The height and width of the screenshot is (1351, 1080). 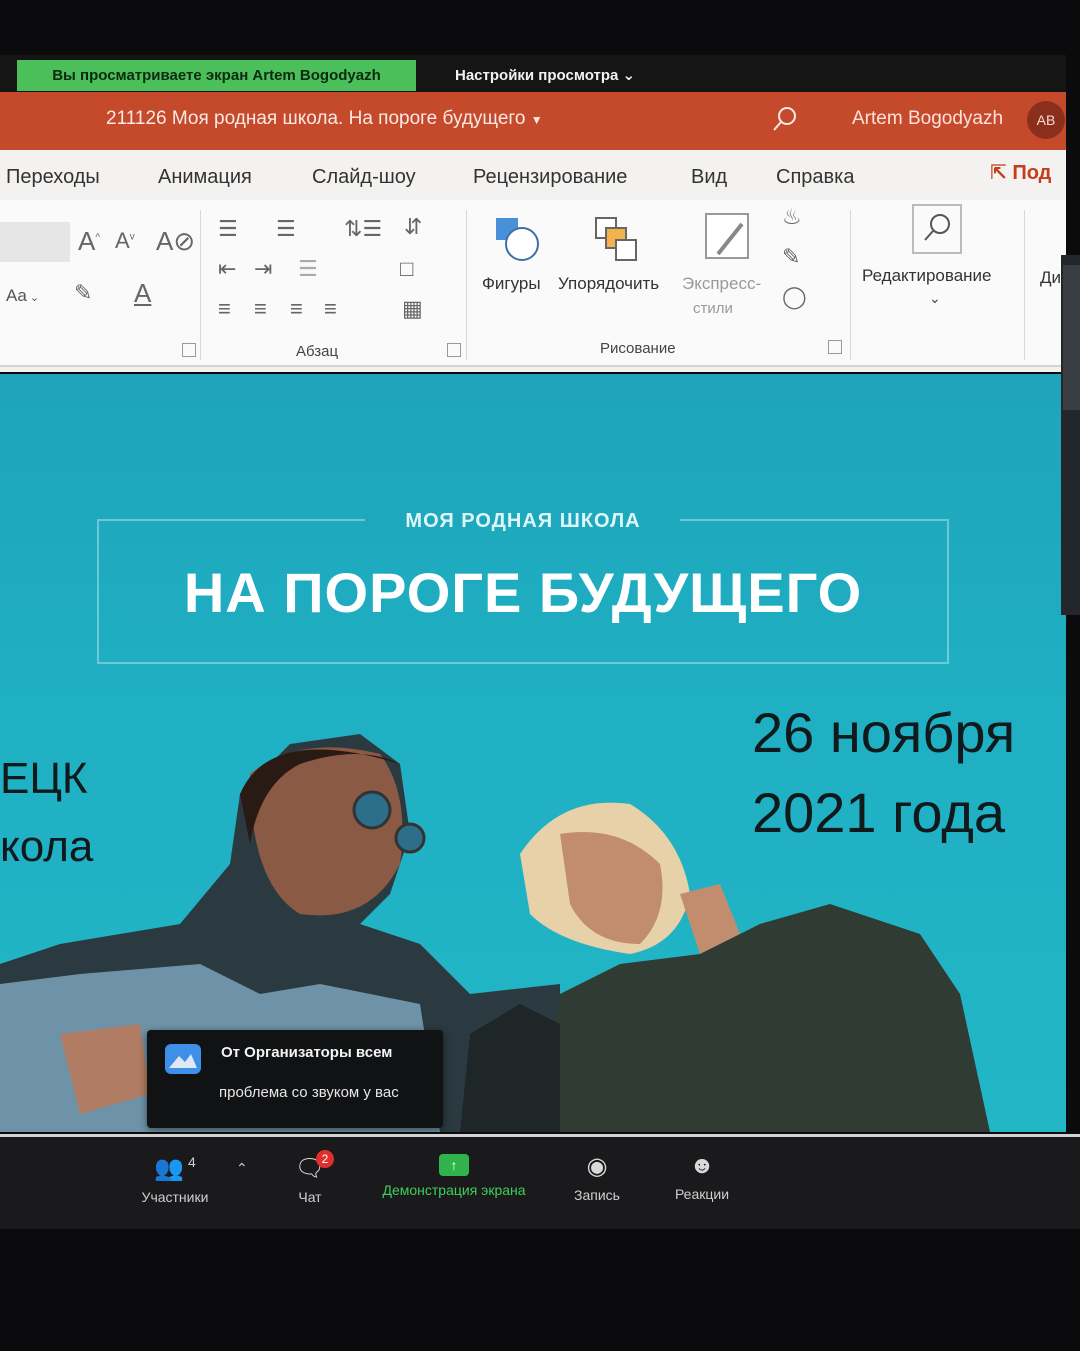 I want to click on align-right-icon: ≡, so click(x=296, y=309).